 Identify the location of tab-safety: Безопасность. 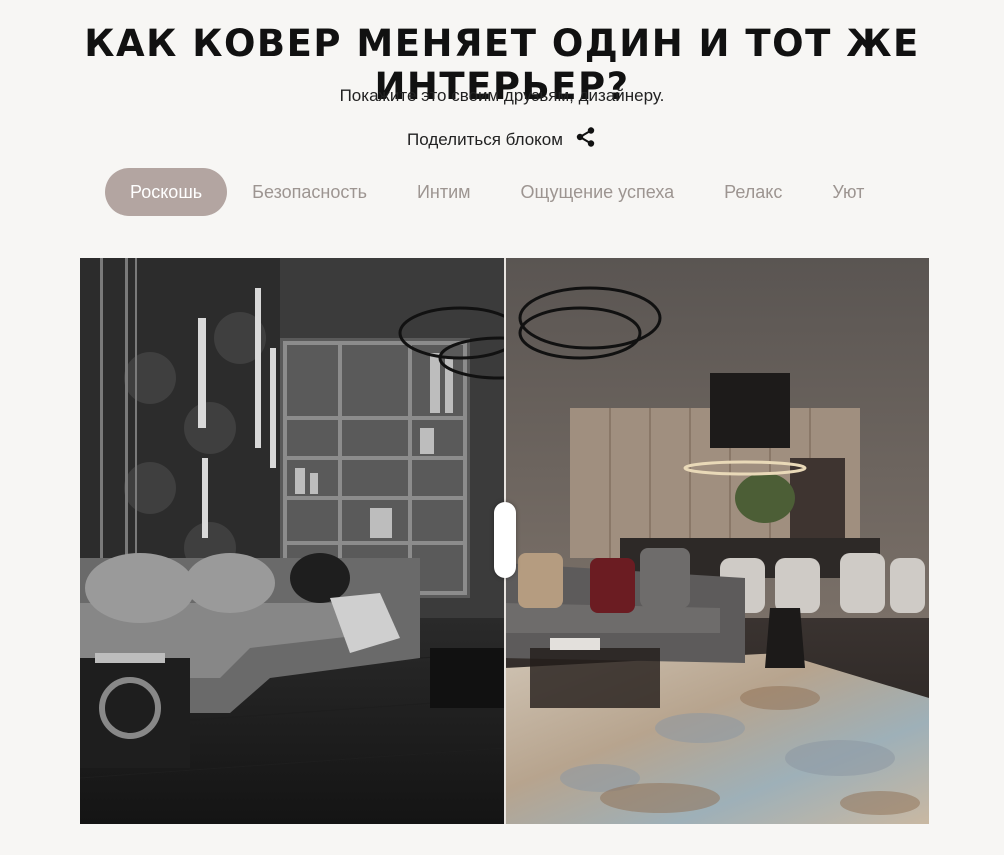
(309, 192).